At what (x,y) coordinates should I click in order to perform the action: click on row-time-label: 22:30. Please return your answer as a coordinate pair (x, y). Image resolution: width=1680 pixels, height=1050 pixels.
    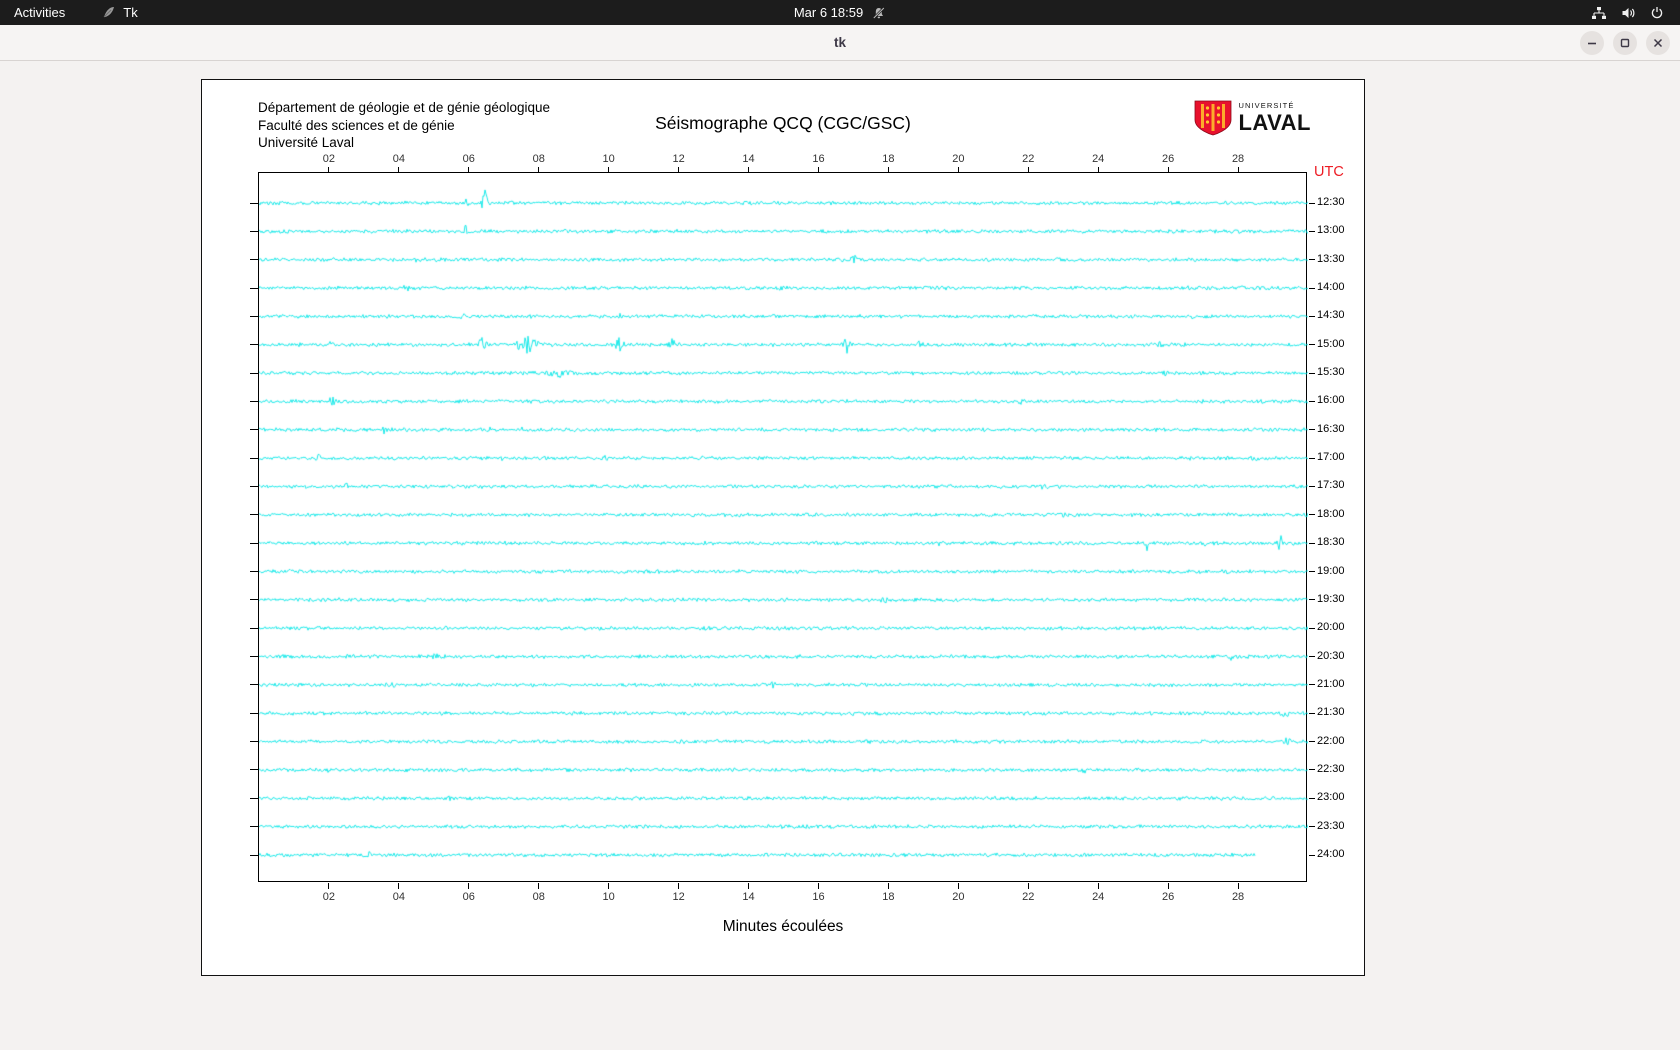
    Looking at the image, I should click on (1331, 768).